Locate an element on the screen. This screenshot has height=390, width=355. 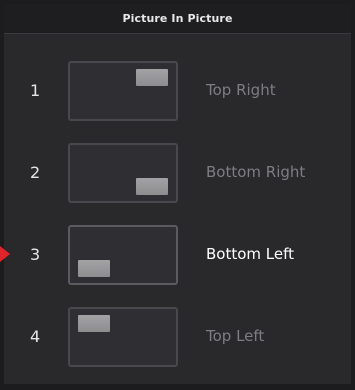
panel-bottom-border is located at coordinates (177, 387).